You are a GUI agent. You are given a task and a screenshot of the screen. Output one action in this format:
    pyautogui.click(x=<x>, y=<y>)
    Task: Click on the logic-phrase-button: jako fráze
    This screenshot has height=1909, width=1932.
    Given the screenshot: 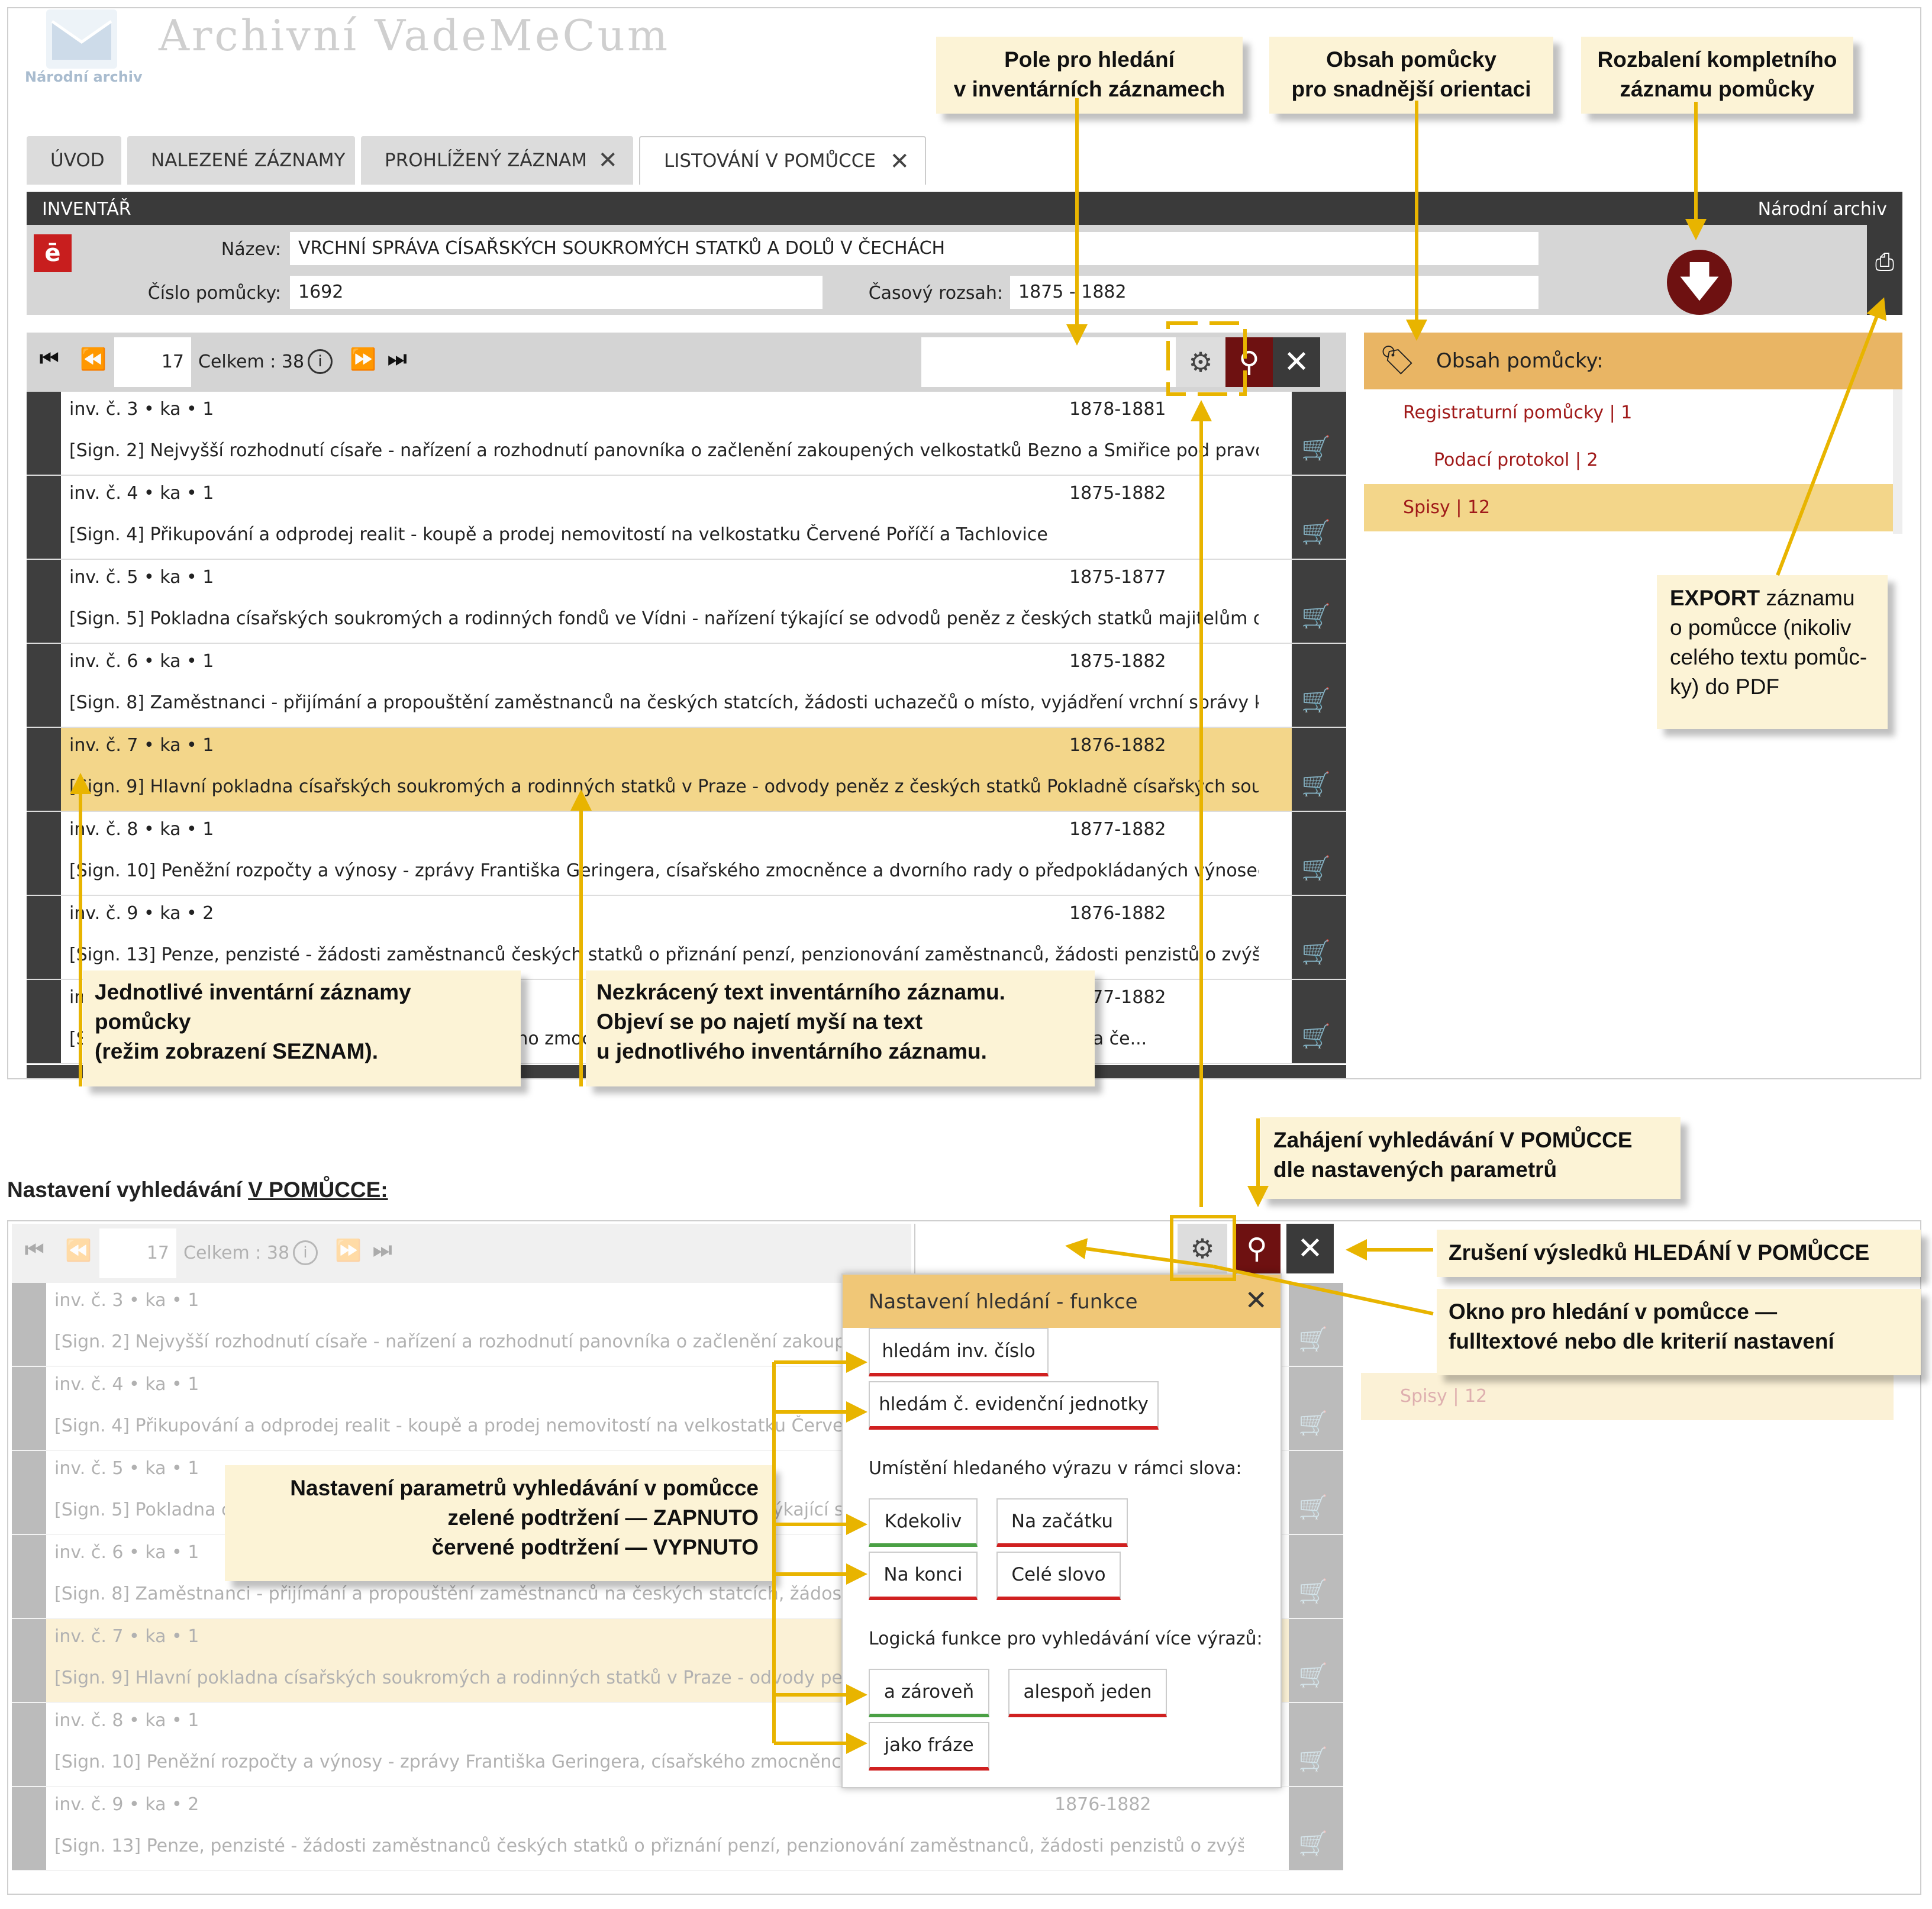 What is the action you would take?
    pyautogui.click(x=929, y=1746)
    